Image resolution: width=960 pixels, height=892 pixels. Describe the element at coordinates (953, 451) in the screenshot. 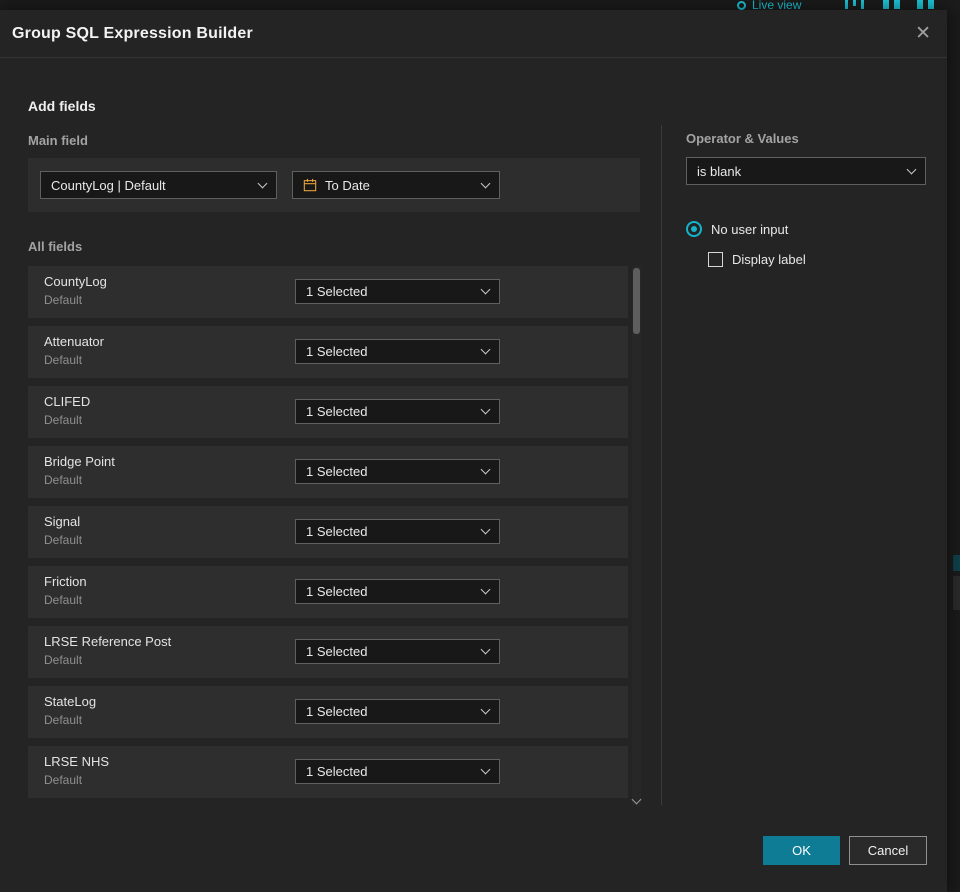

I see `app-backdrop-right` at that location.